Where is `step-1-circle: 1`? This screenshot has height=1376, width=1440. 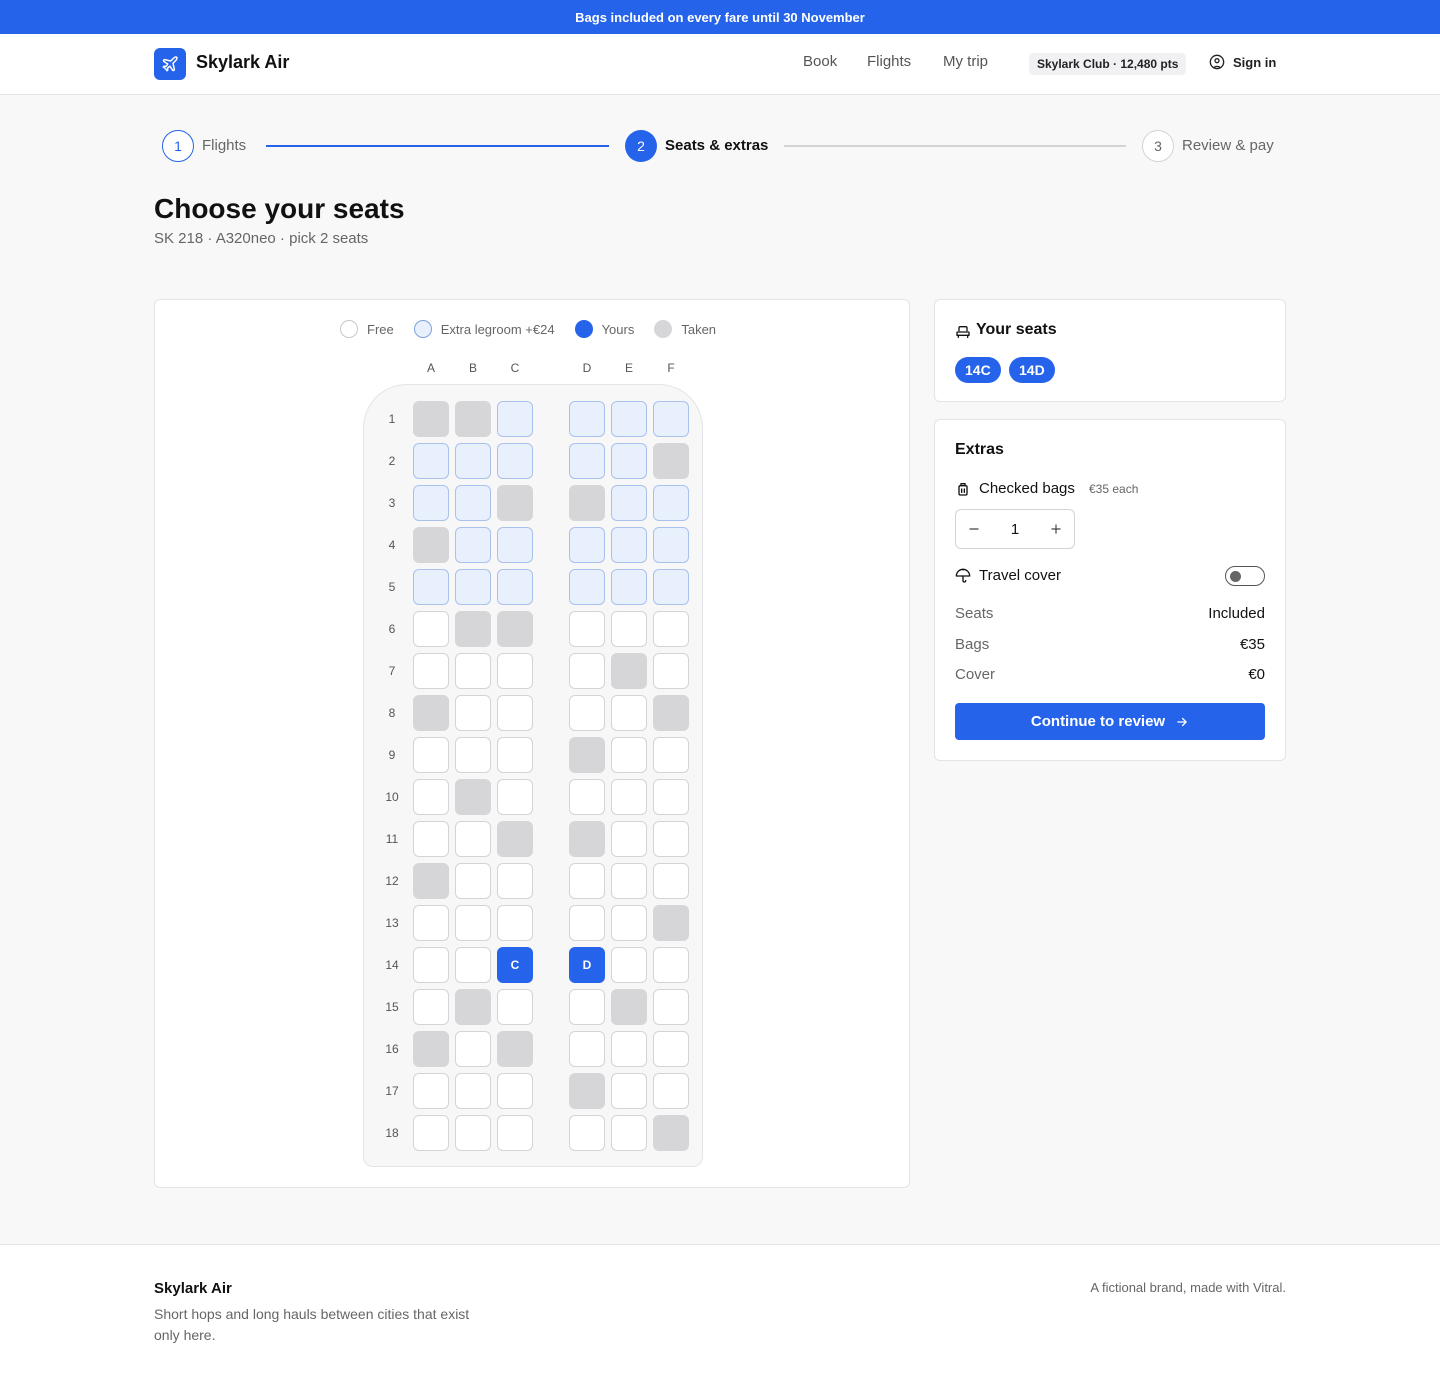
step-1-circle: 1 is located at coordinates (178, 146).